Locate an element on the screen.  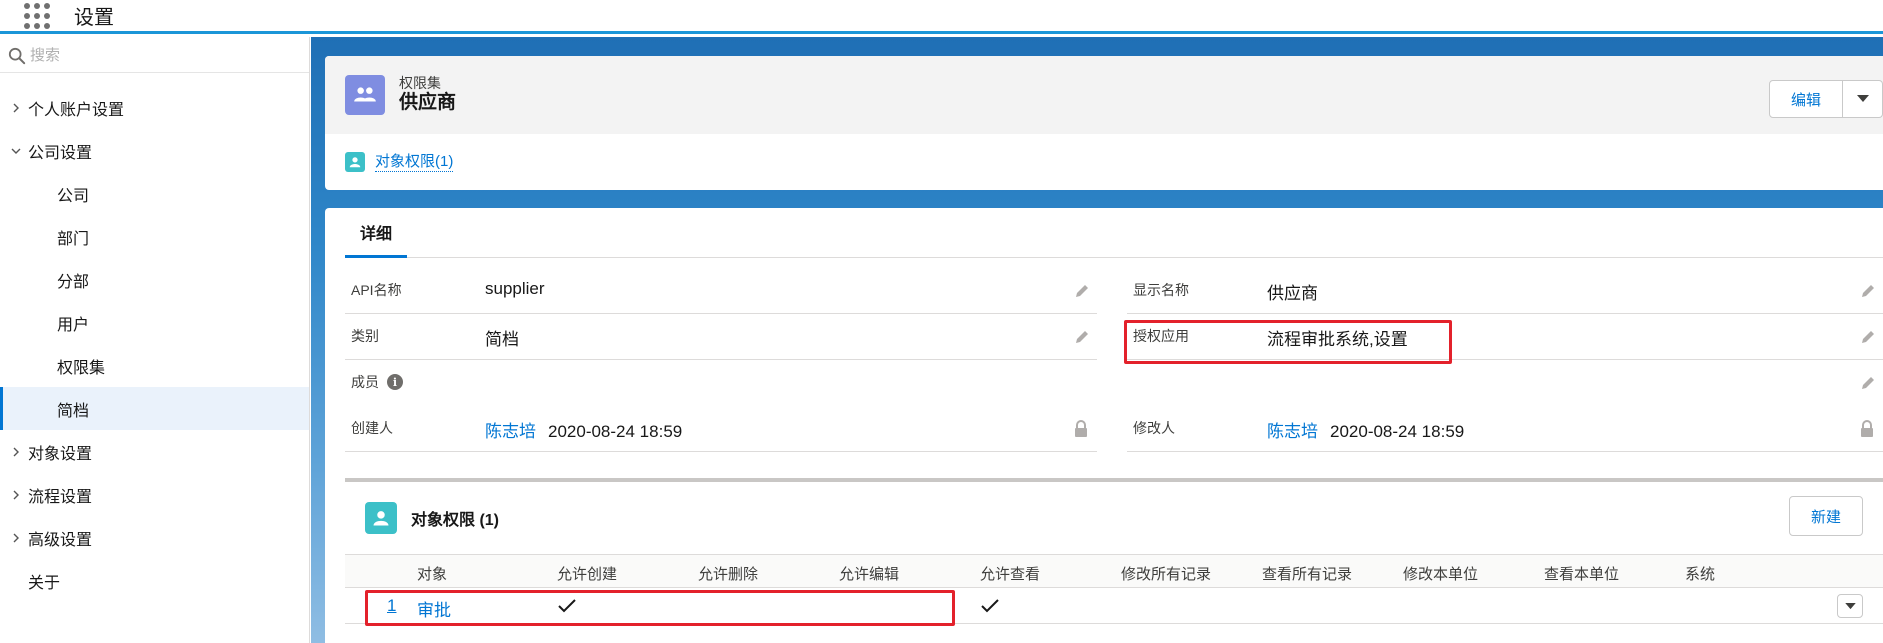
column-header: 系统 is located at coordinates (1700, 573).